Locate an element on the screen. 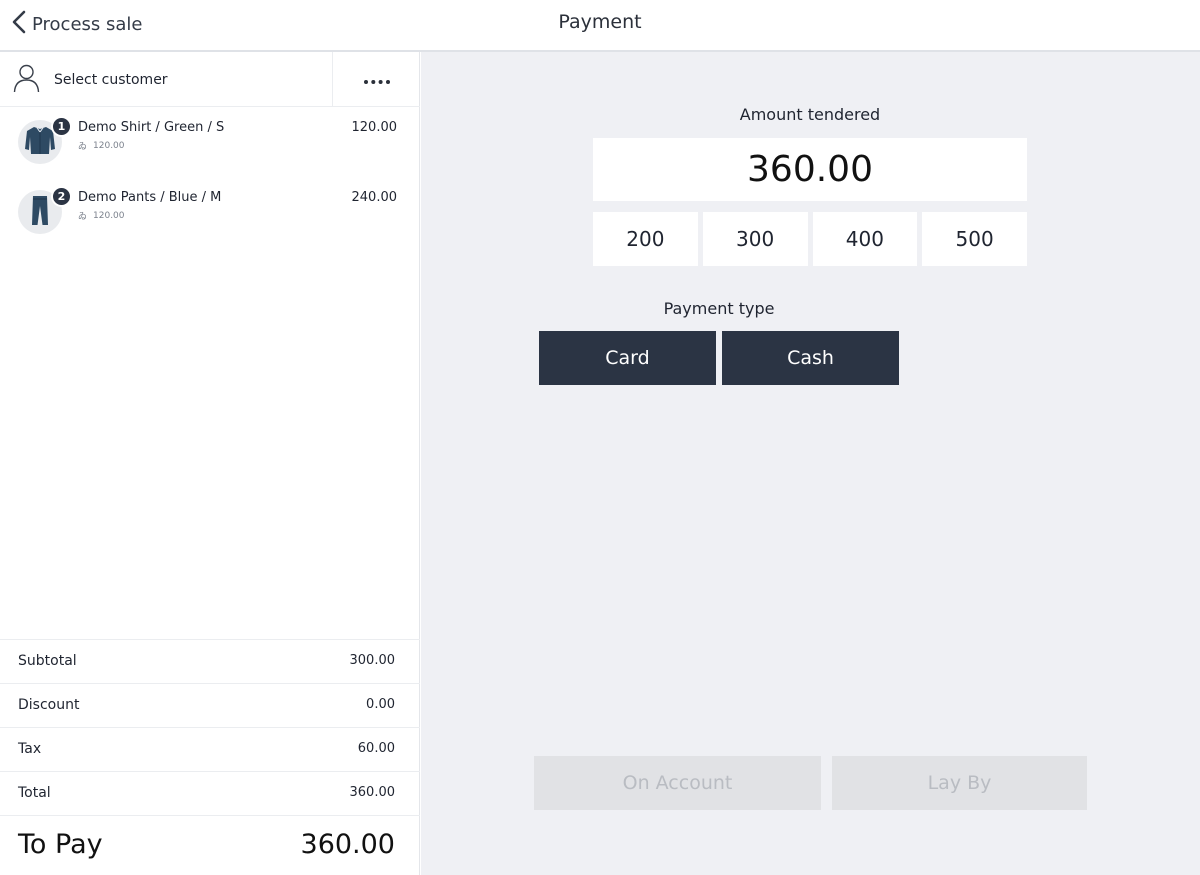 The height and width of the screenshot is (875, 1200). discount-value: 0.00 is located at coordinates (380, 704).